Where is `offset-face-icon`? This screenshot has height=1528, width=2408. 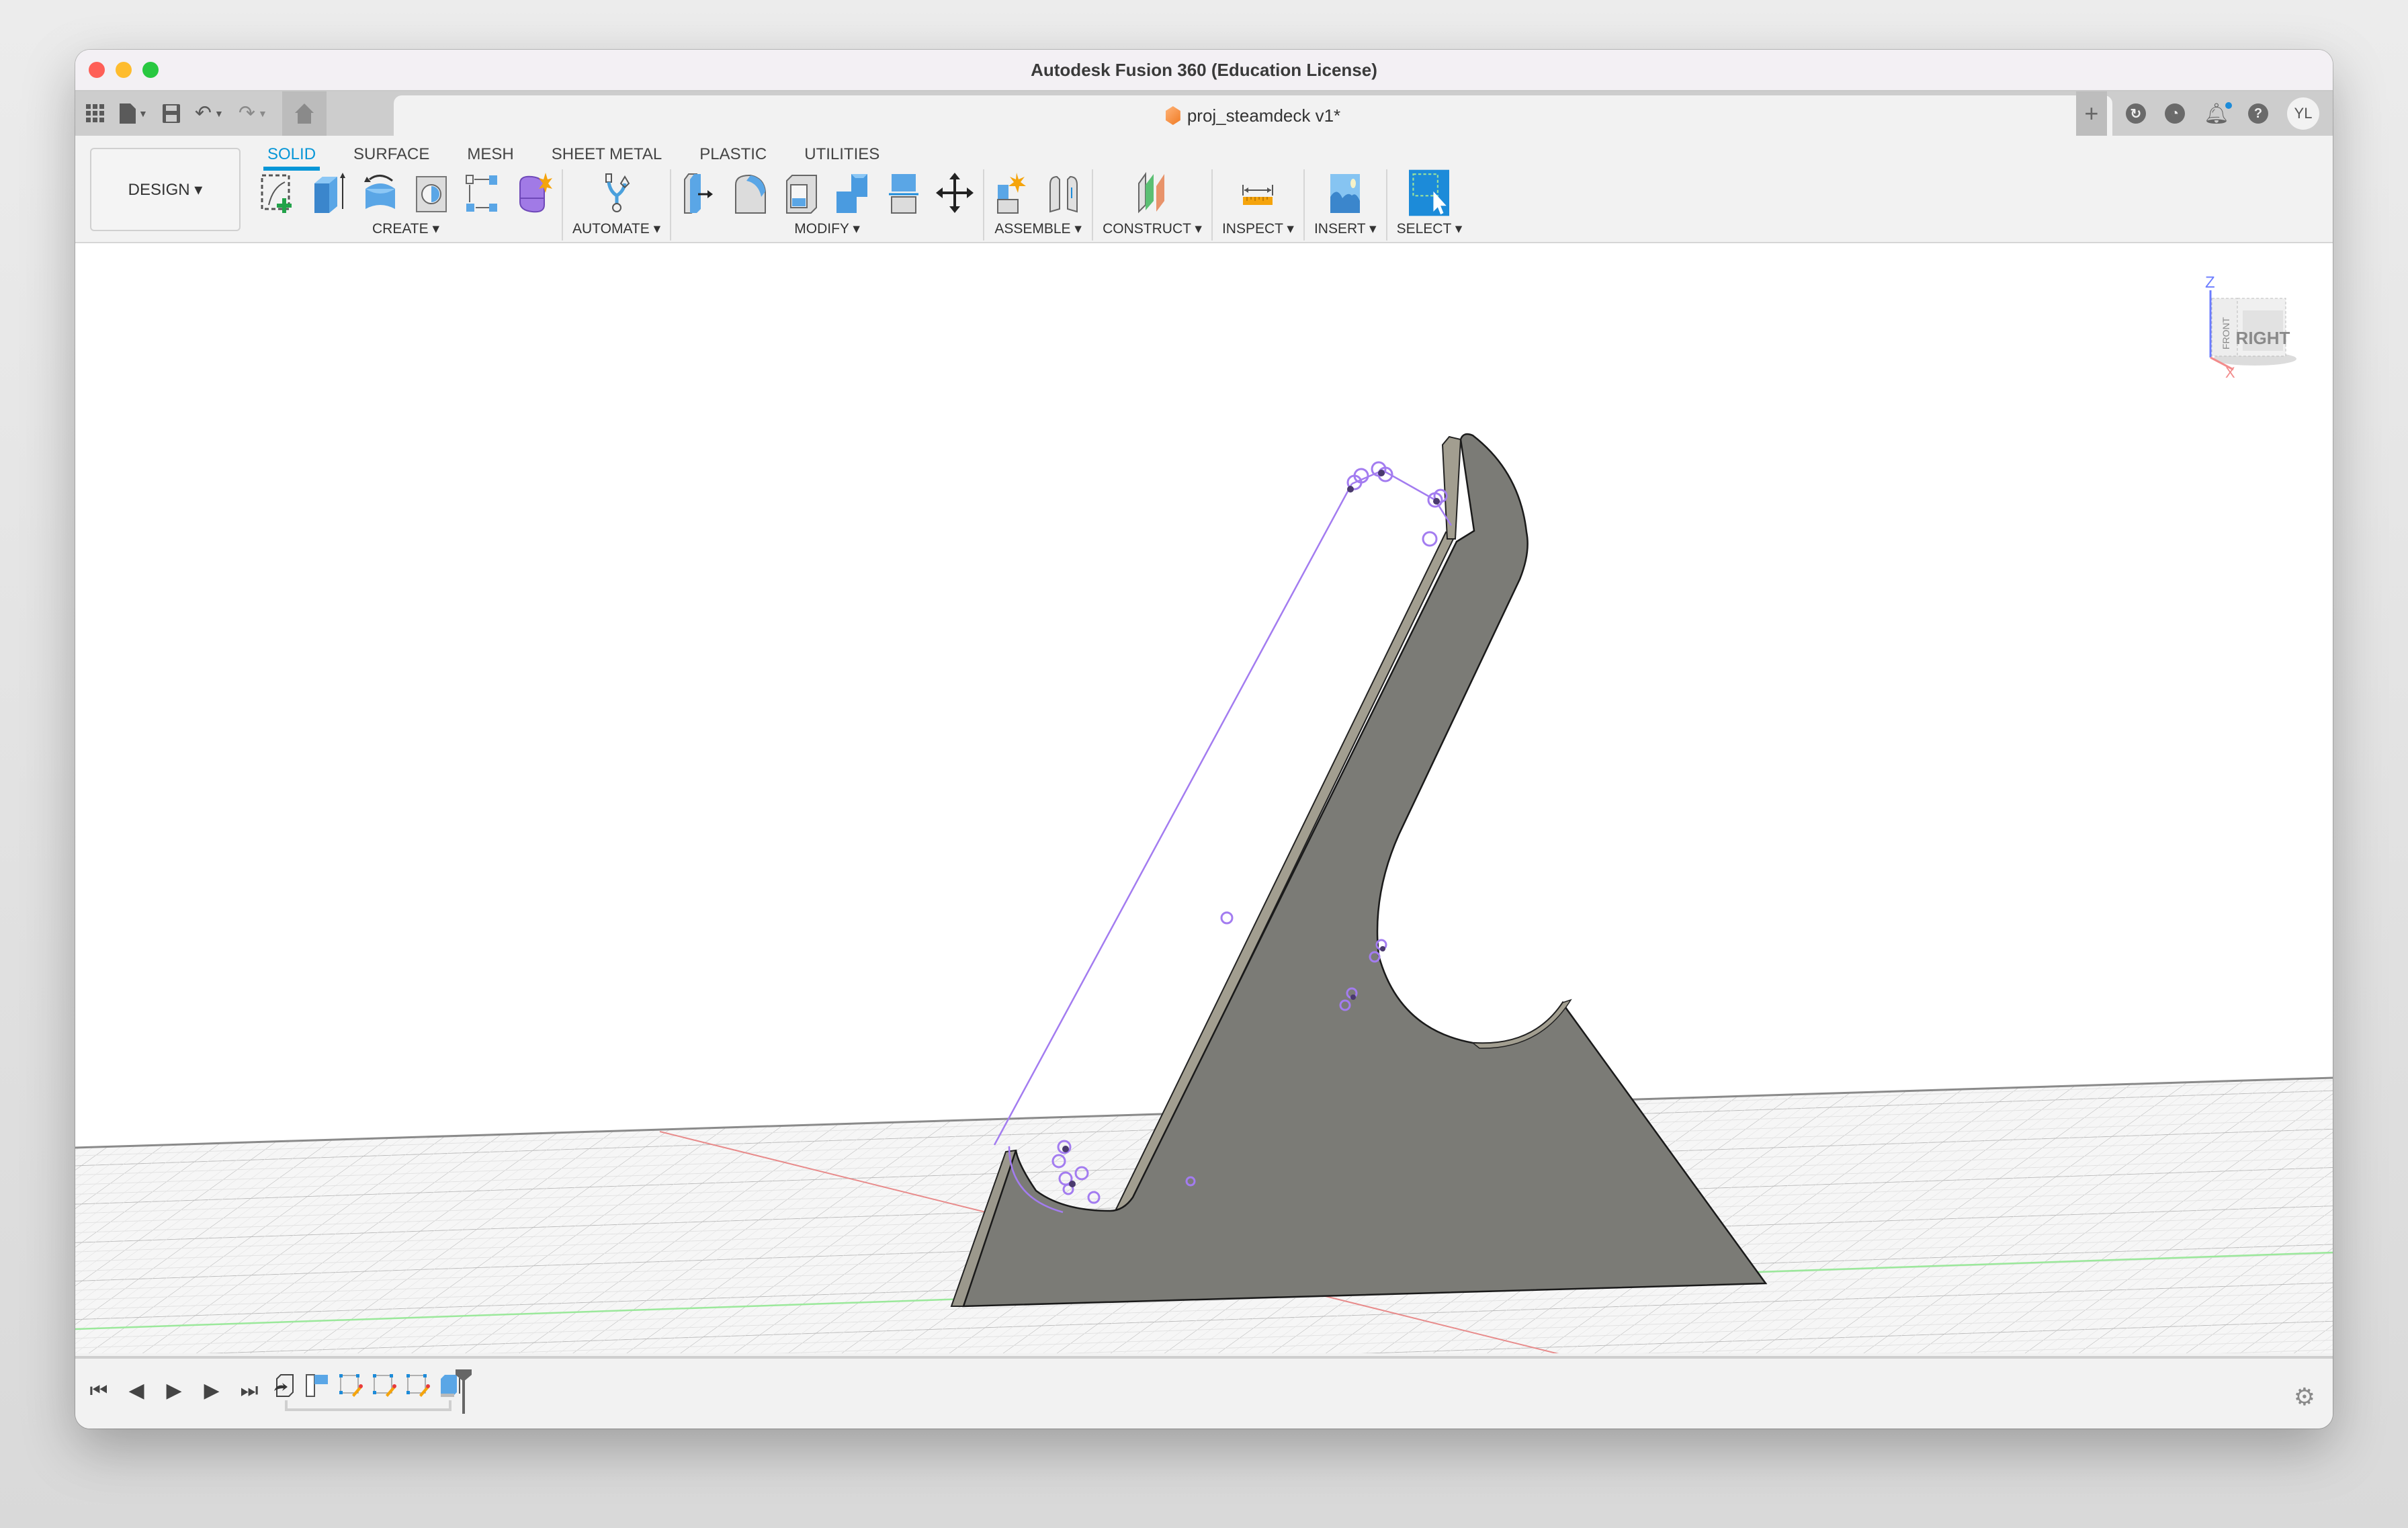
offset-face-icon is located at coordinates (903, 193).